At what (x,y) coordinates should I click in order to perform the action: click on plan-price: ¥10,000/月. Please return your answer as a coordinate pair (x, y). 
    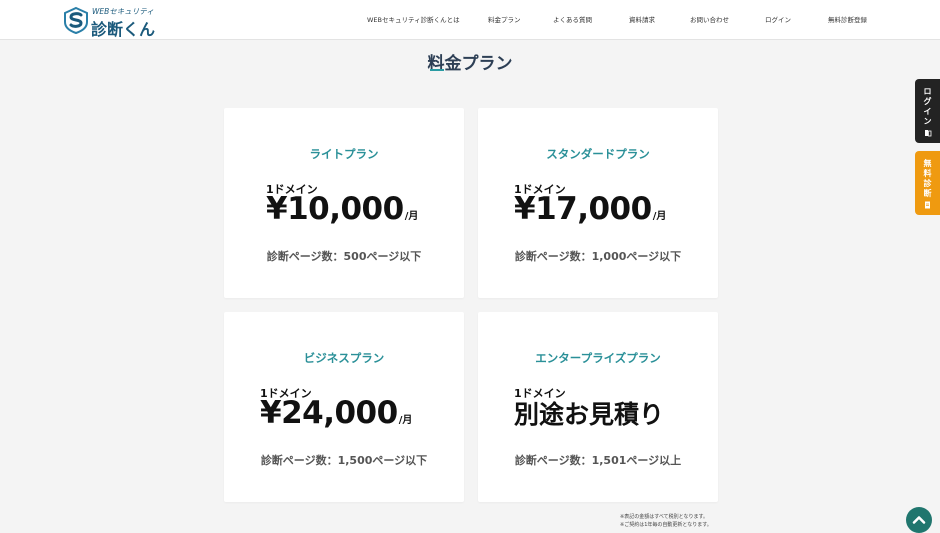
    Looking at the image, I should click on (342, 209).